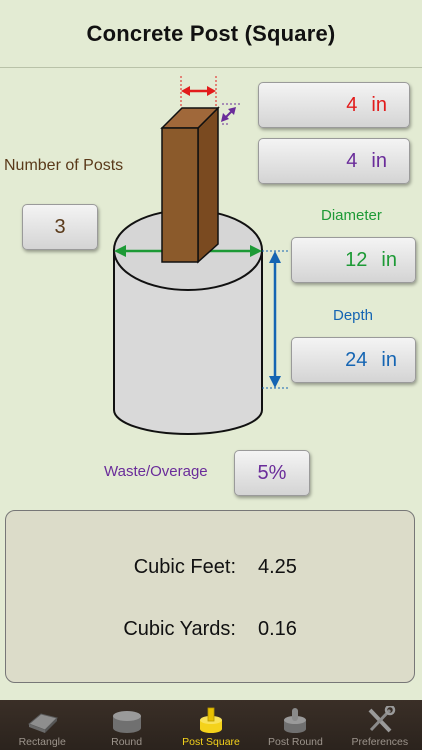 This screenshot has height=750, width=422. Describe the element at coordinates (379, 160) in the screenshot. I see `thickness-unit: in` at that location.